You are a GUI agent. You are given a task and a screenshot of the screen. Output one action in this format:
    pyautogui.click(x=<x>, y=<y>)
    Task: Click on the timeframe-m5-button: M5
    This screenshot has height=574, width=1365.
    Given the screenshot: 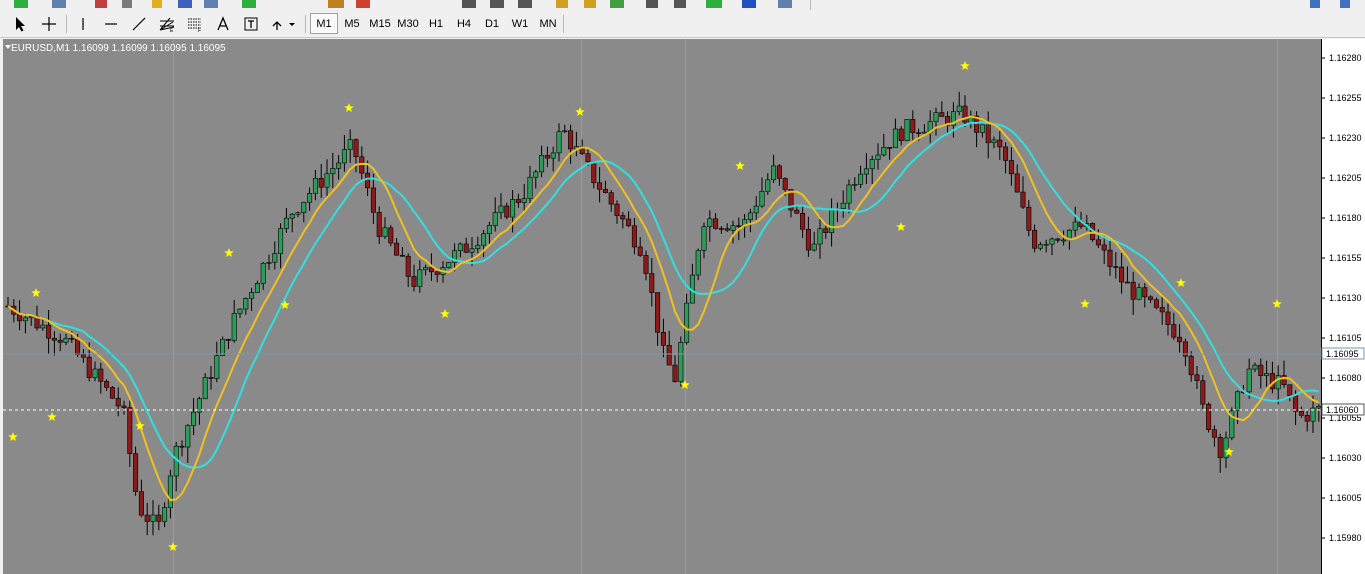 What is the action you would take?
    pyautogui.click(x=352, y=23)
    